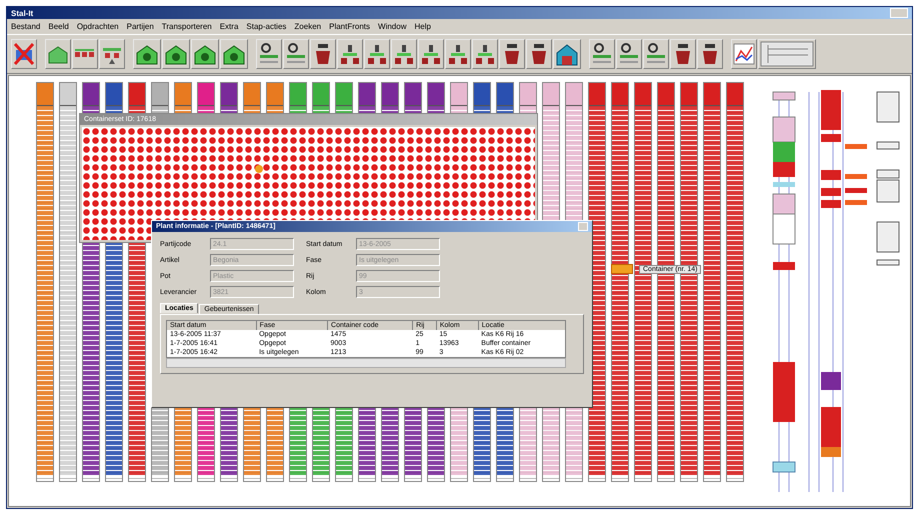  What do you see at coordinates (622, 269) in the screenshot?
I see `container-marker-icon` at bounding box center [622, 269].